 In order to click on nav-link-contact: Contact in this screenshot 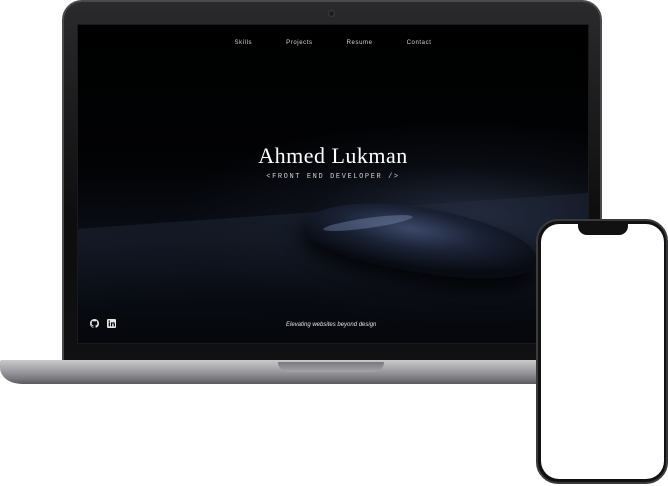, I will do `click(419, 43)`.